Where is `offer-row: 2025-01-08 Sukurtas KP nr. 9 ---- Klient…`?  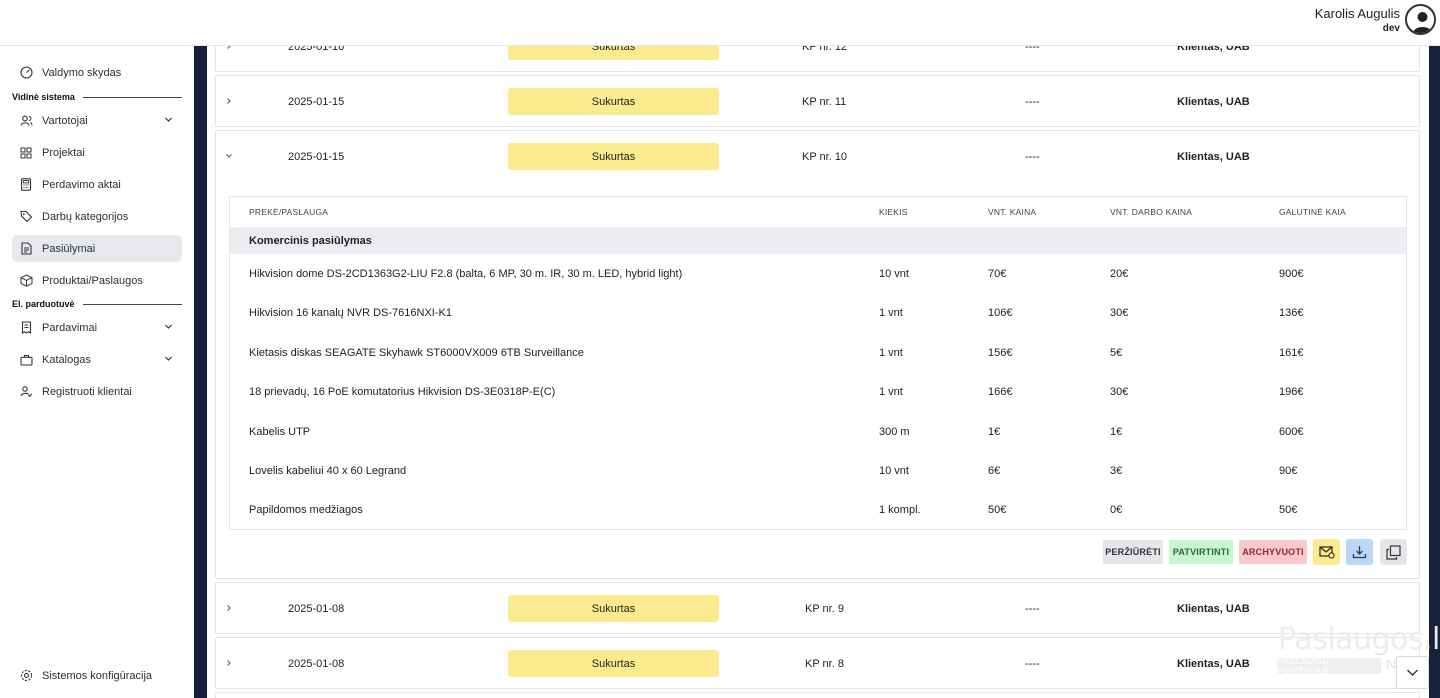
offer-row: 2025-01-08 Sukurtas KP nr. 9 ---- Klient… is located at coordinates (817, 608).